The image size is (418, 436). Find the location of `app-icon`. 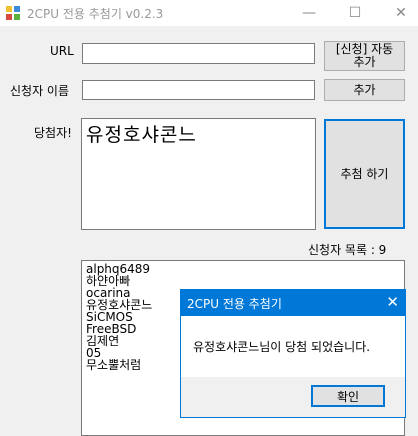

app-icon is located at coordinates (13, 13).